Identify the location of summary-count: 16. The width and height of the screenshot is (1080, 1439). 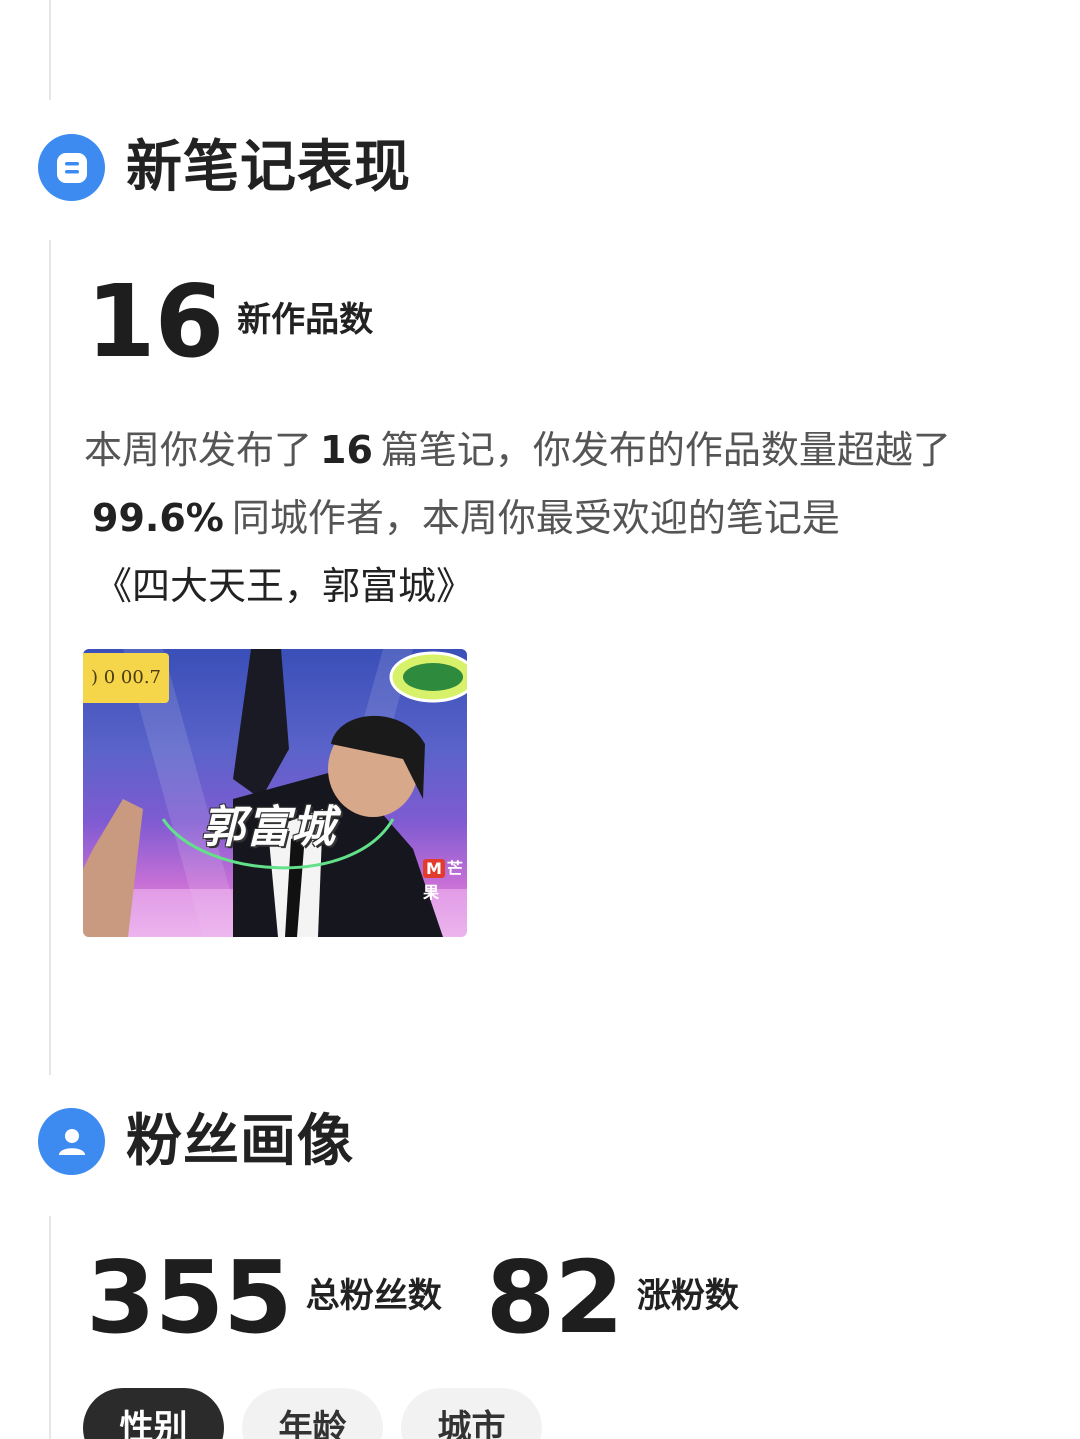
(346, 450).